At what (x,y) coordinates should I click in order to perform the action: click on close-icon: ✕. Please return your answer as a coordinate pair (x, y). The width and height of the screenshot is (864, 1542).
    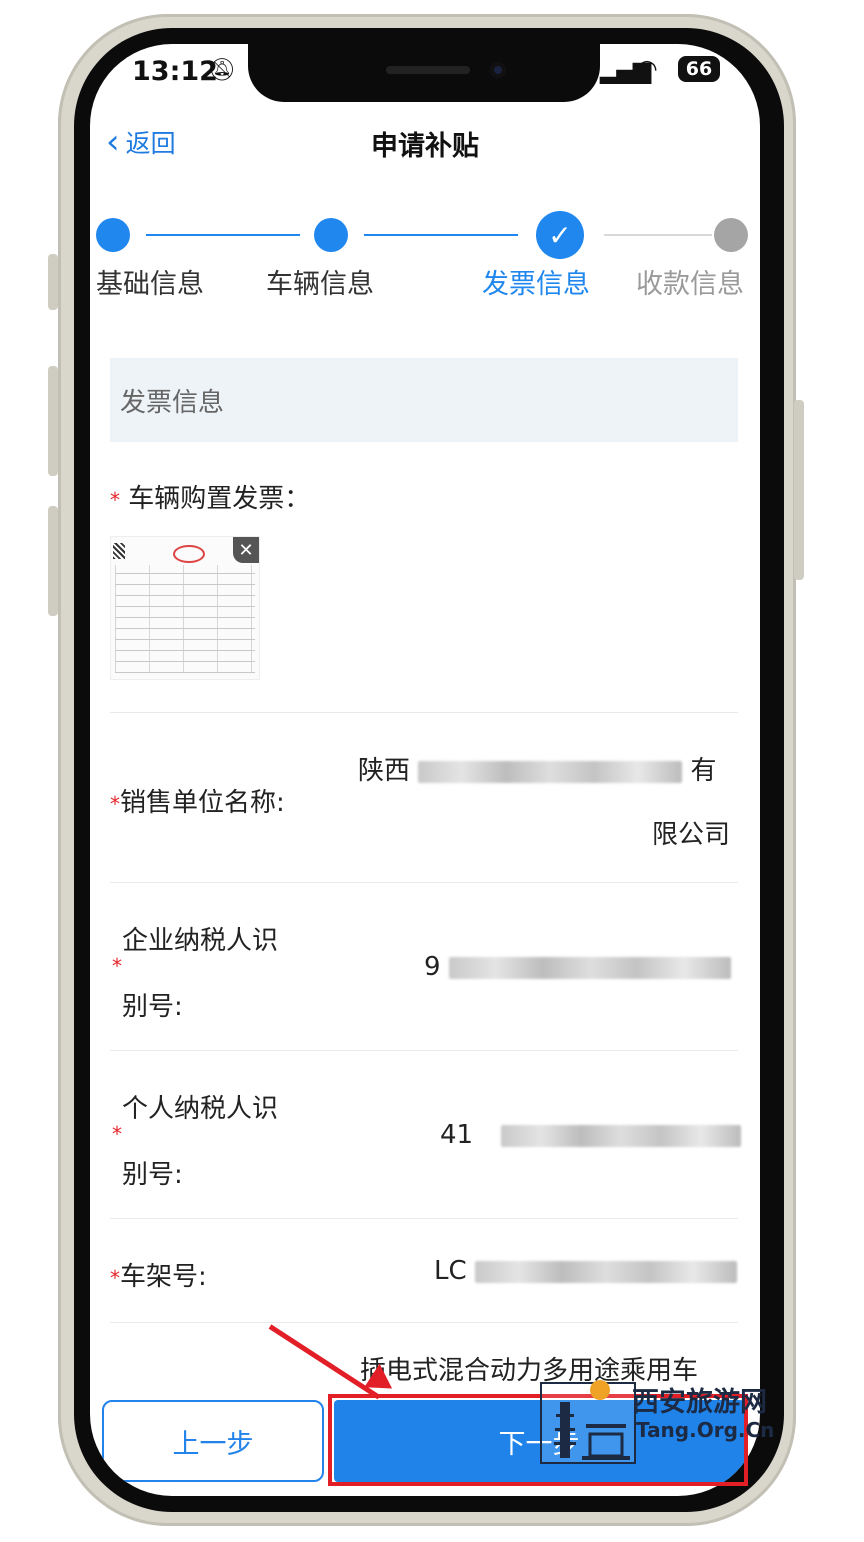
    Looking at the image, I should click on (246, 550).